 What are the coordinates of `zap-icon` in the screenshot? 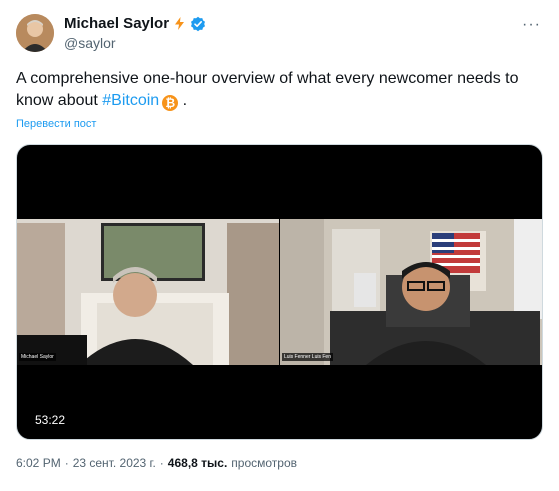 It's located at (179, 23).